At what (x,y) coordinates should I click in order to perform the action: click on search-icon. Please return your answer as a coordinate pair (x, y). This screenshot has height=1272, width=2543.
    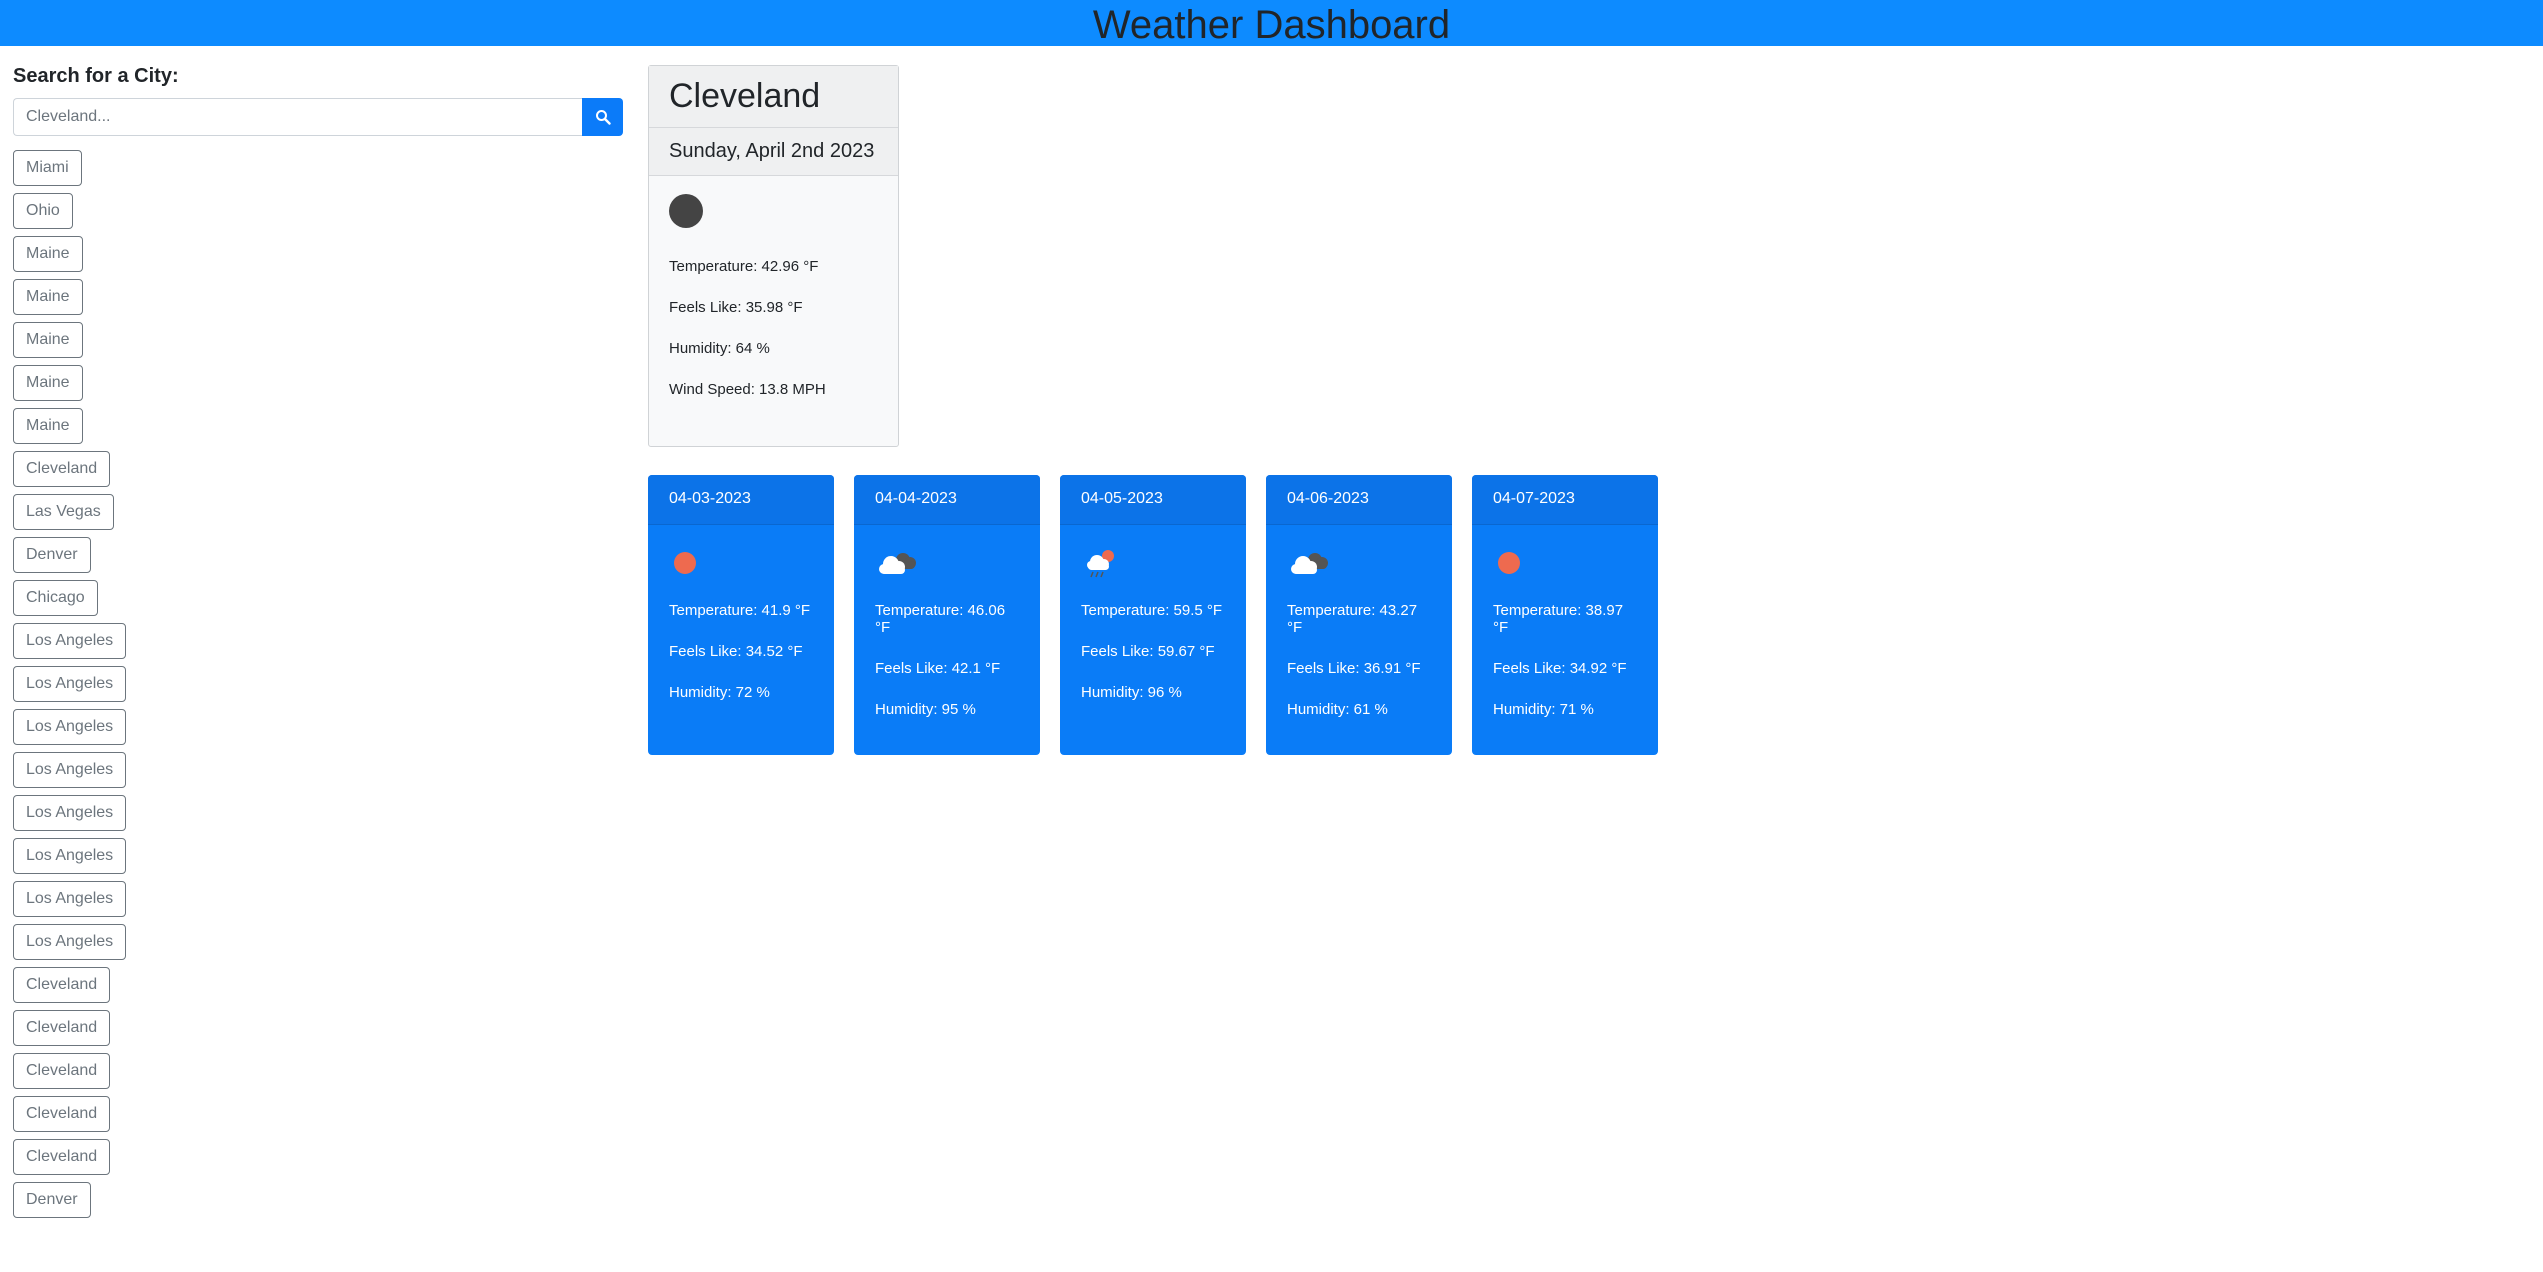
    Looking at the image, I should click on (603, 117).